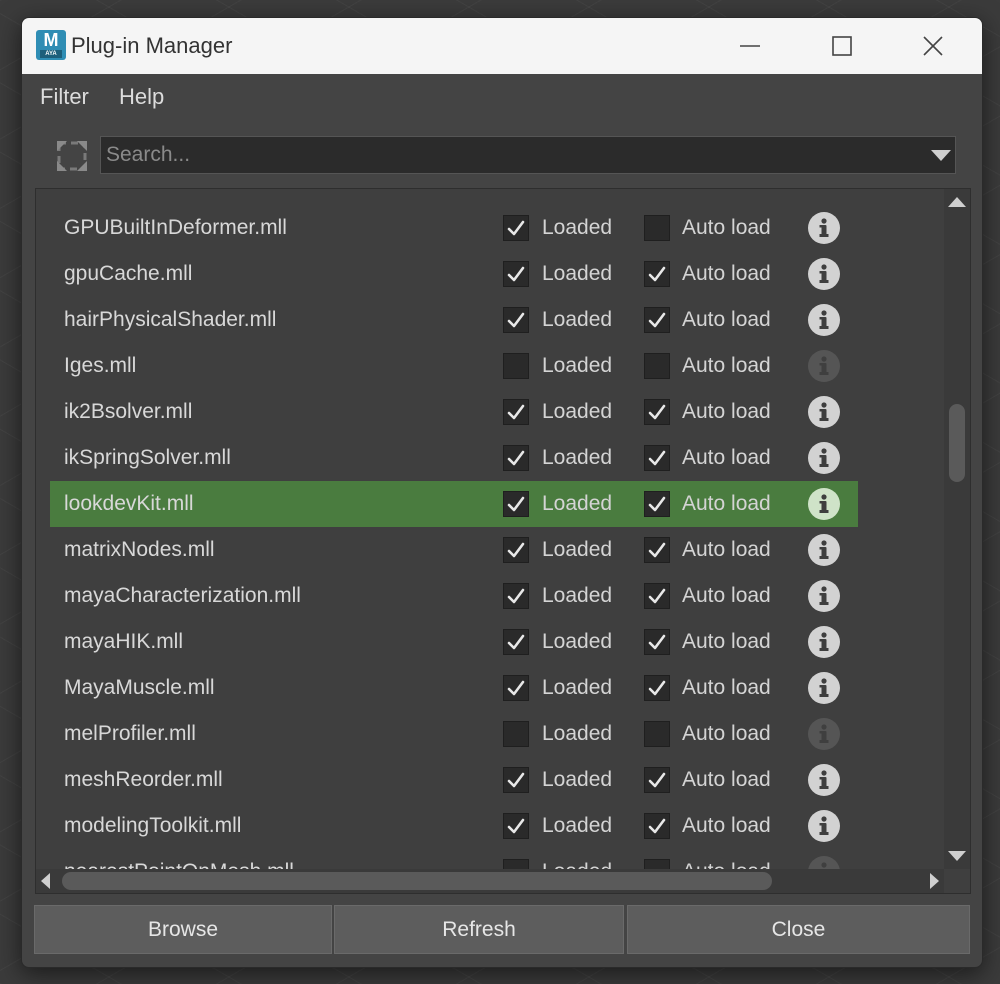 This screenshot has width=1000, height=984. What do you see at coordinates (183, 929) in the screenshot?
I see `browse-button: Browse` at bounding box center [183, 929].